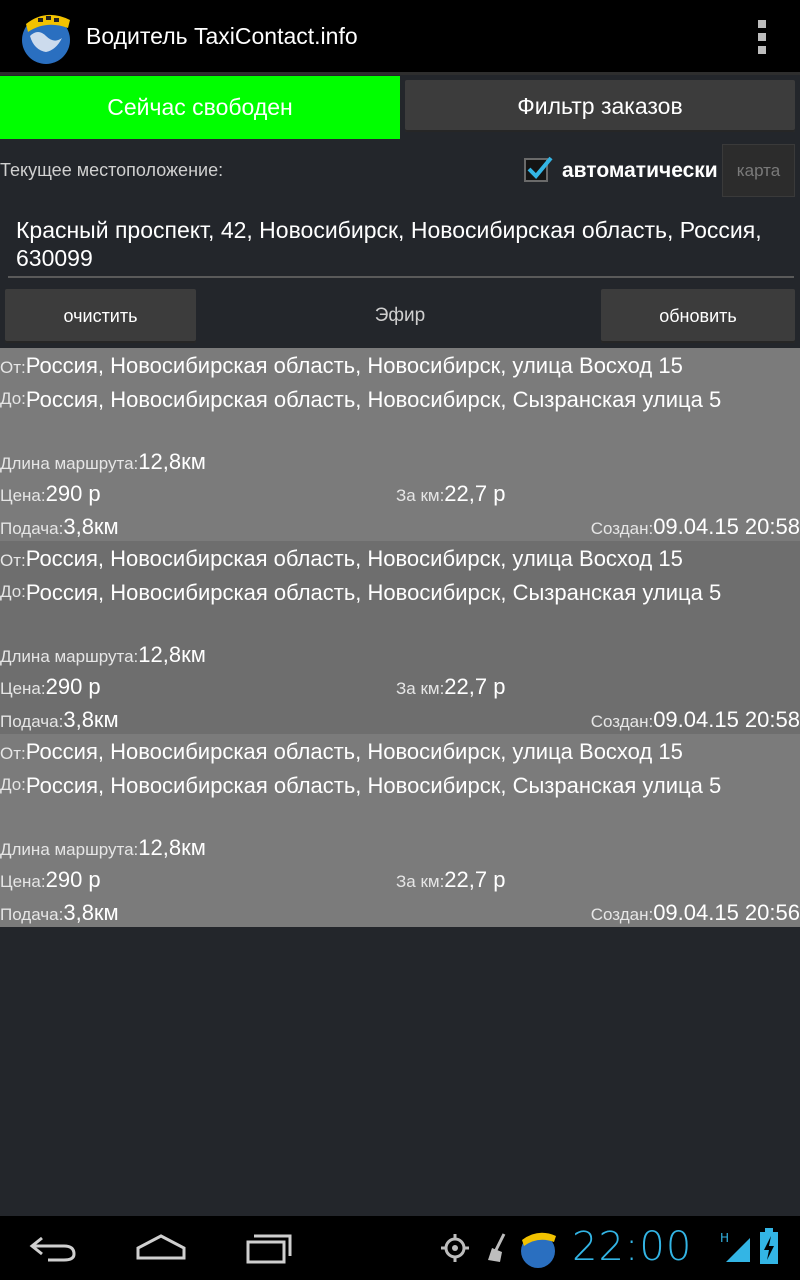 The height and width of the screenshot is (1280, 800). I want to click on svg-text: H, so click(724, 1238).